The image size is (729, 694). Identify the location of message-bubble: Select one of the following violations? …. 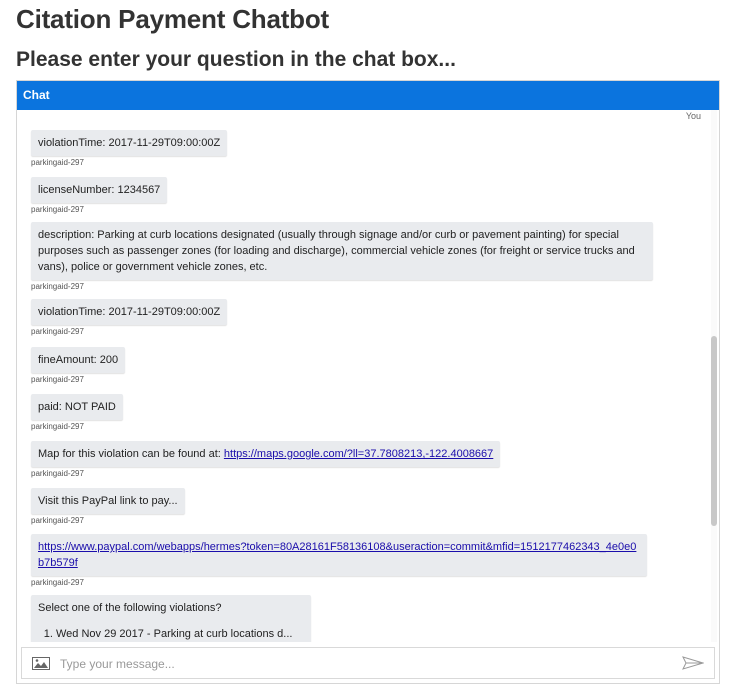
(171, 618).